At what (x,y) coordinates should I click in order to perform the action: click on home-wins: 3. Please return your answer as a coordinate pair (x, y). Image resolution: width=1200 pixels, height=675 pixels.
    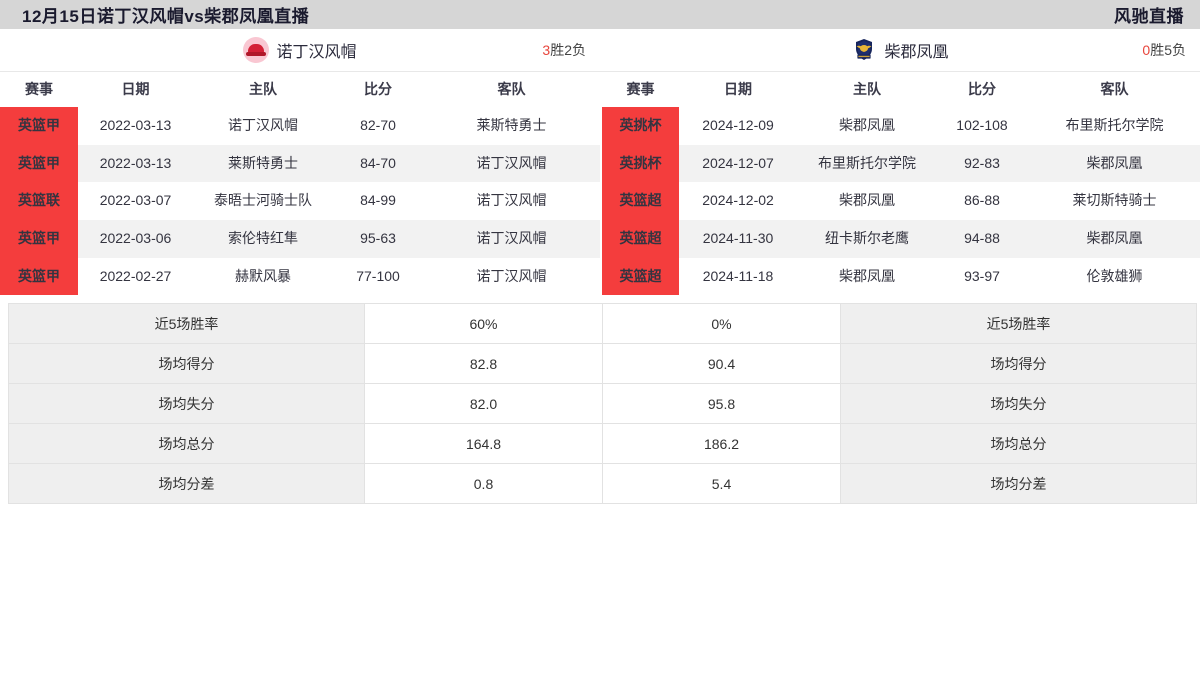
    Looking at the image, I should click on (546, 50).